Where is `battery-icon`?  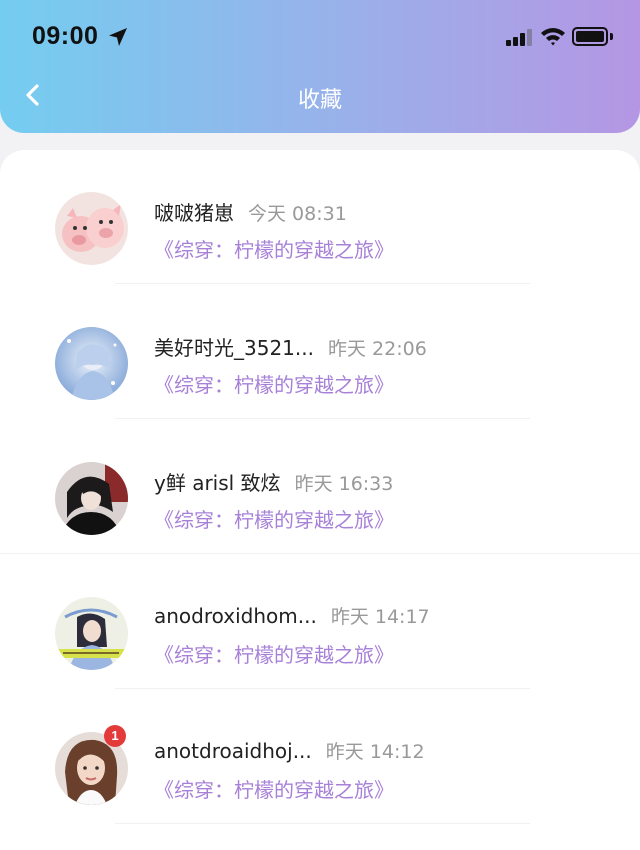
battery-icon is located at coordinates (590, 36).